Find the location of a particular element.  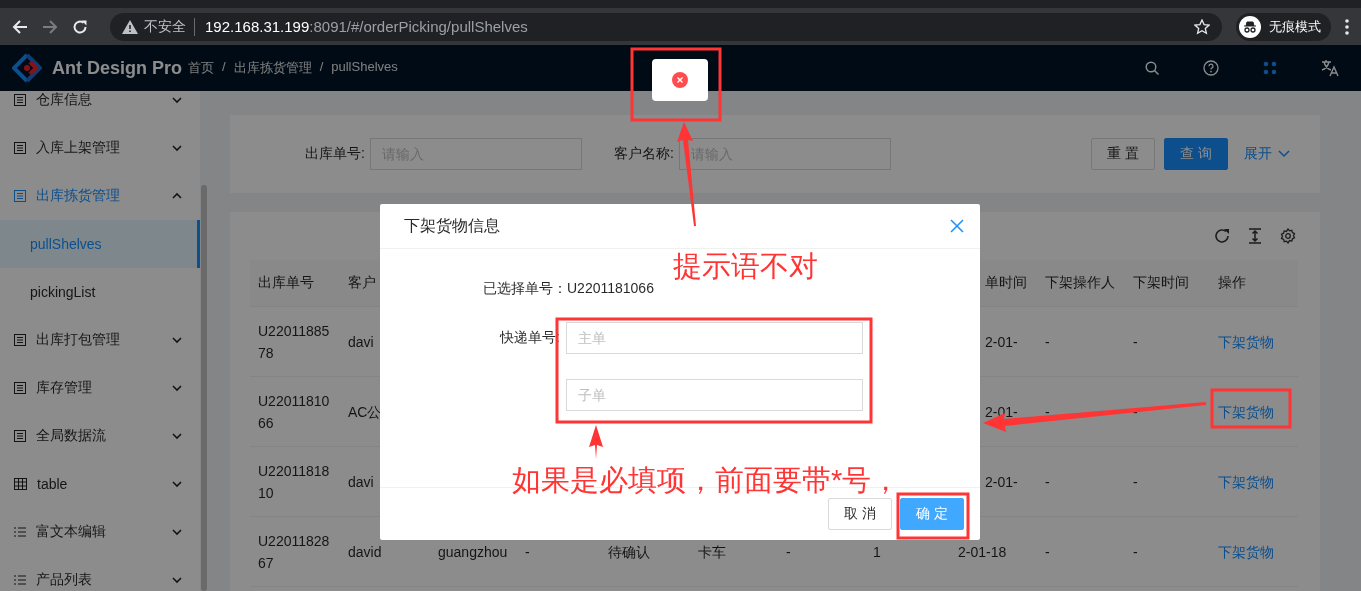

field-label: 出库单号: is located at coordinates (335, 154).